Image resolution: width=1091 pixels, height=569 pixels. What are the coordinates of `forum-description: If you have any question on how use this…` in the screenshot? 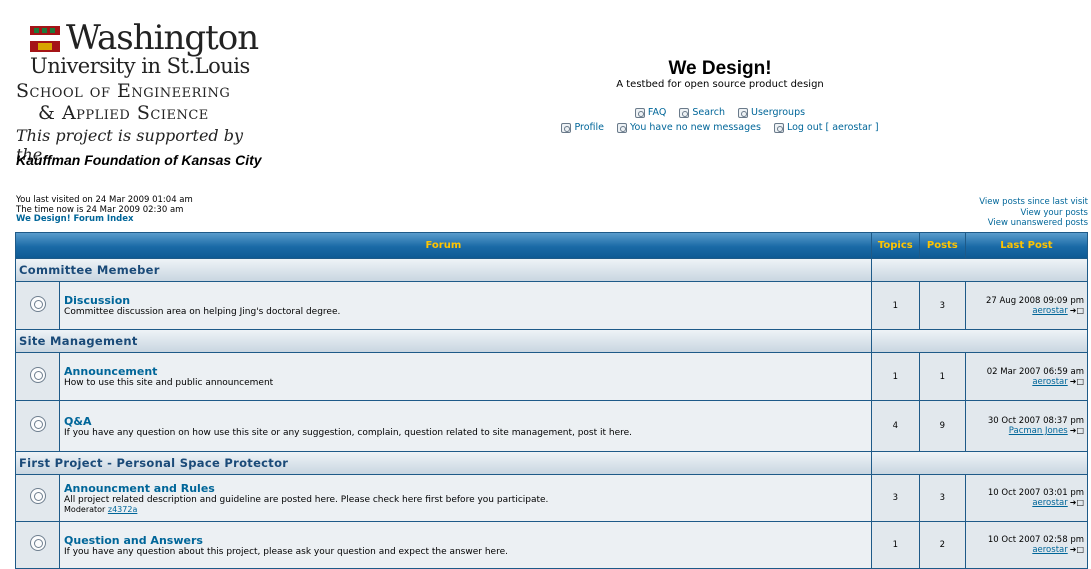 It's located at (348, 432).